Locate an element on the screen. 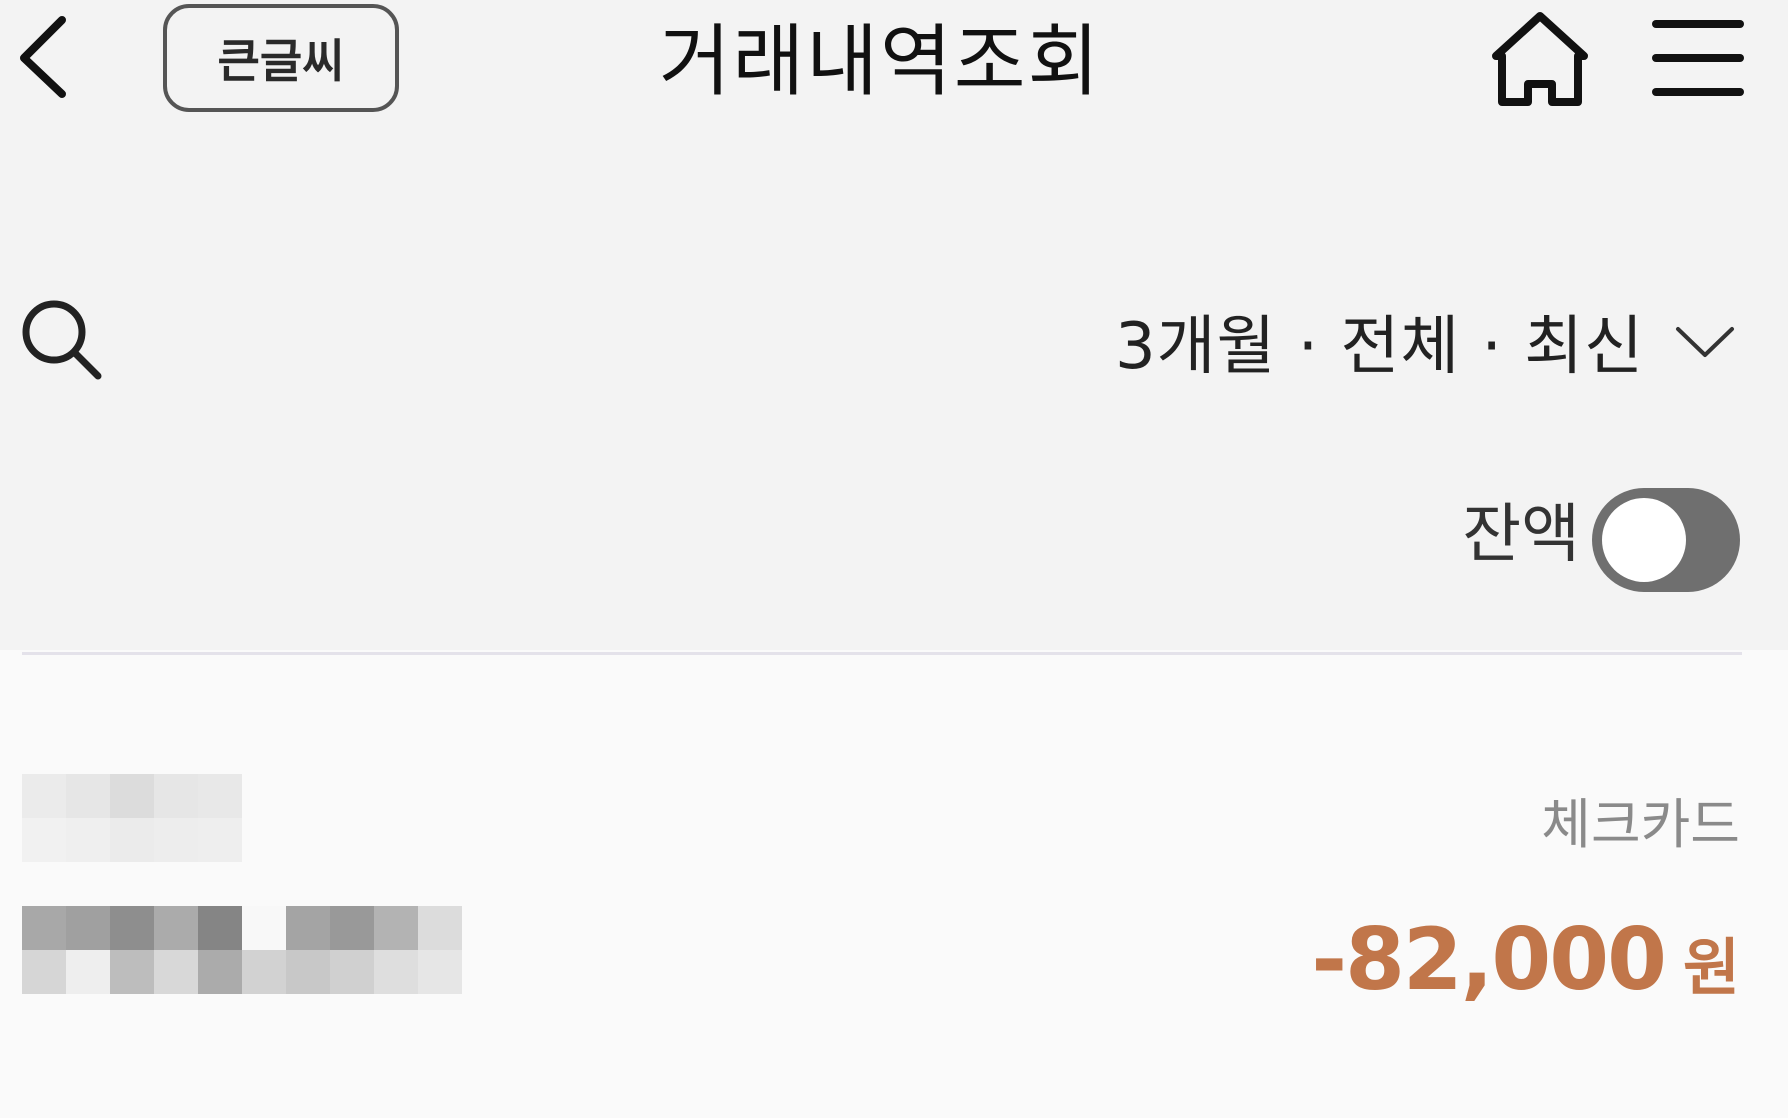  page-title: 거래내역조회 is located at coordinates (880, 62).